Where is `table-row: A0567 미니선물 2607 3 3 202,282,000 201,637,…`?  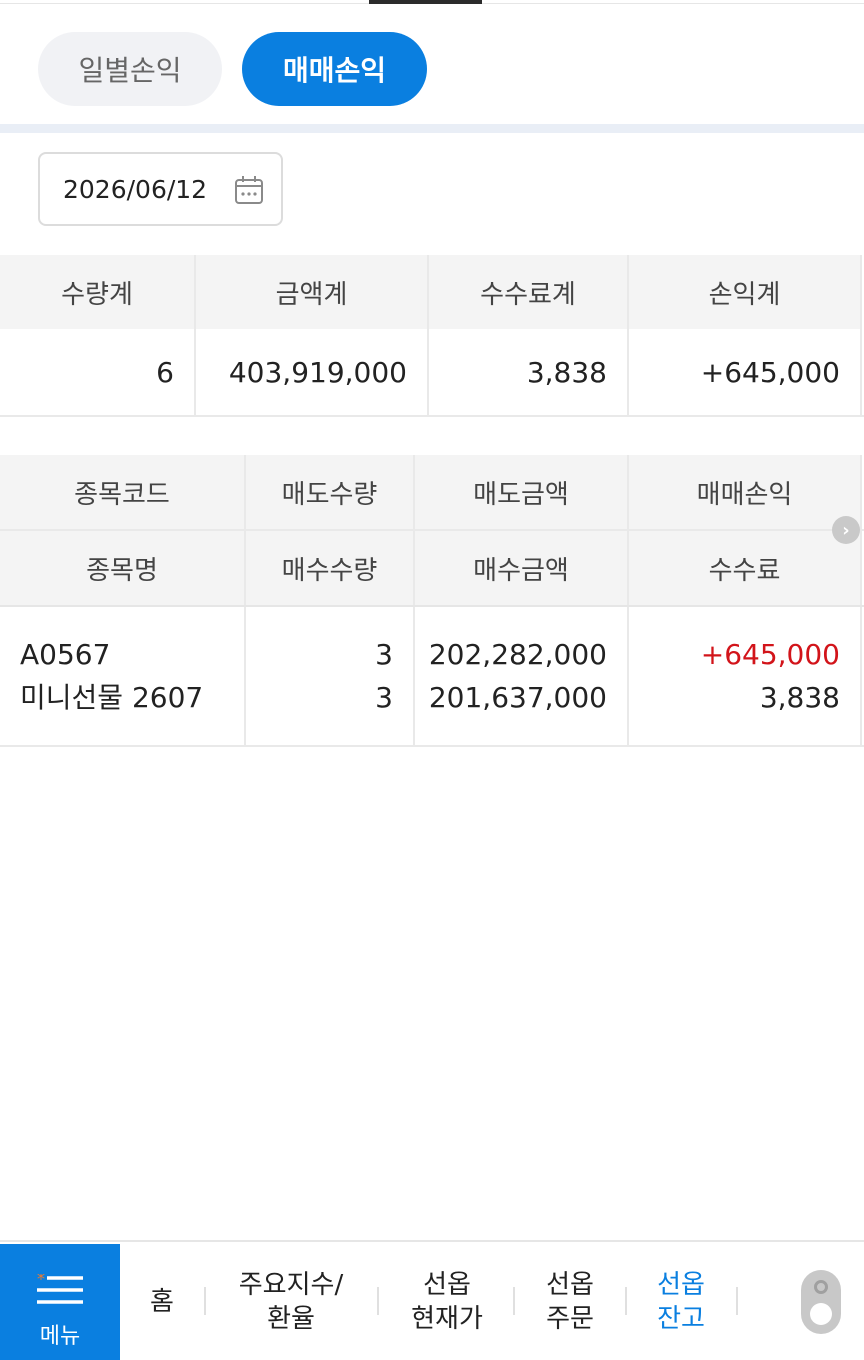 table-row: A0567 미니선물 2607 3 3 202,282,000 201,637,… is located at coordinates (432, 676).